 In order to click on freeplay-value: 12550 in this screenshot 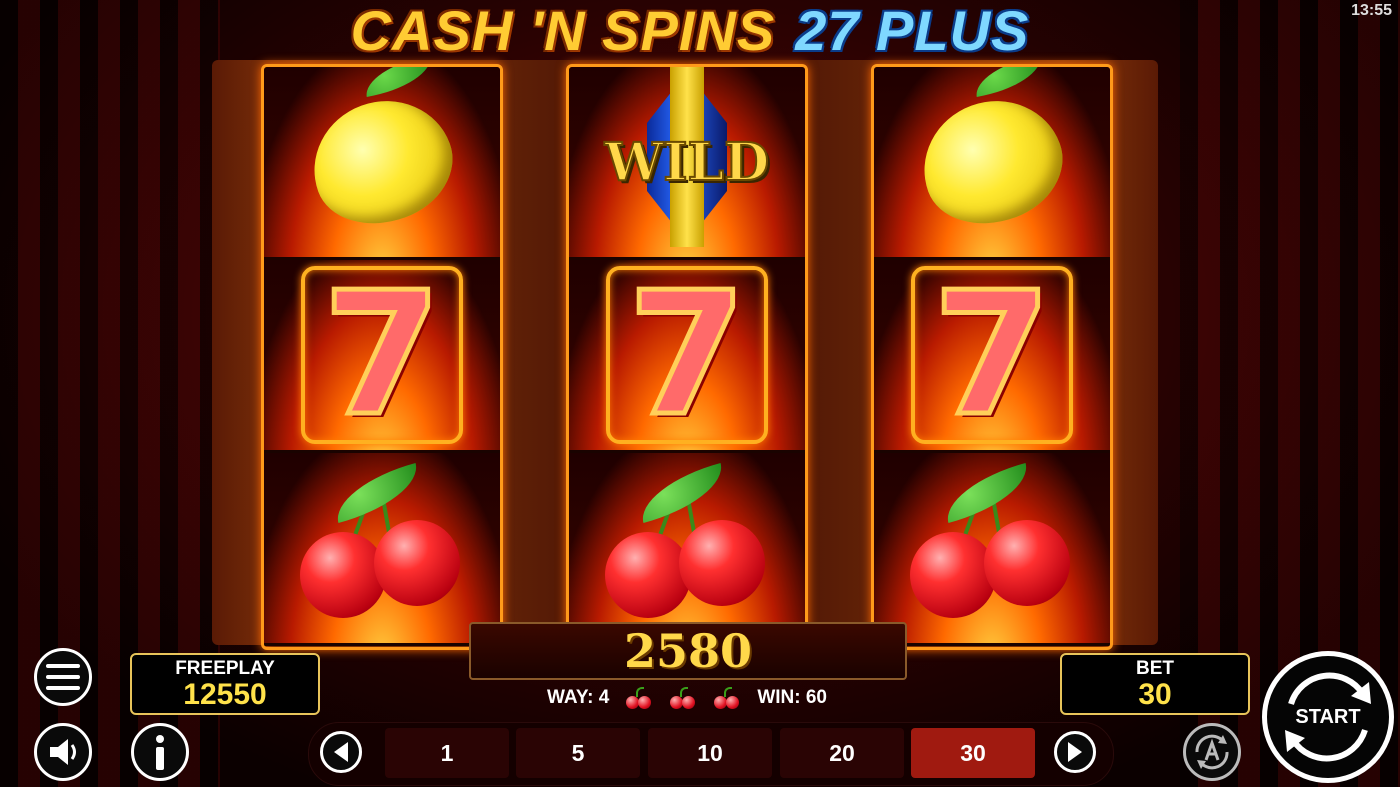, I will do `click(225, 694)`.